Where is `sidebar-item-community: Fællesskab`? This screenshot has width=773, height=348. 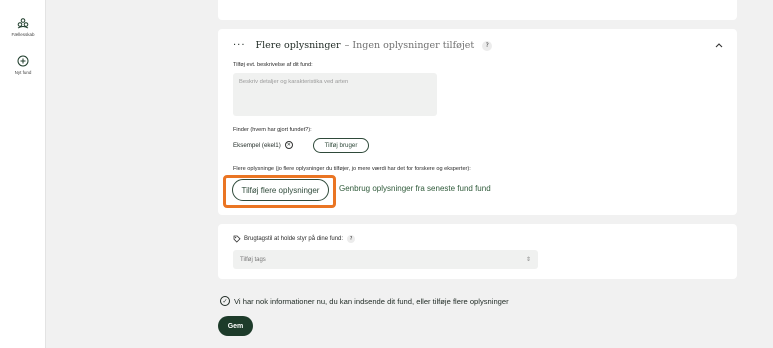
sidebar-item-community: Fællesskab is located at coordinates (23, 27).